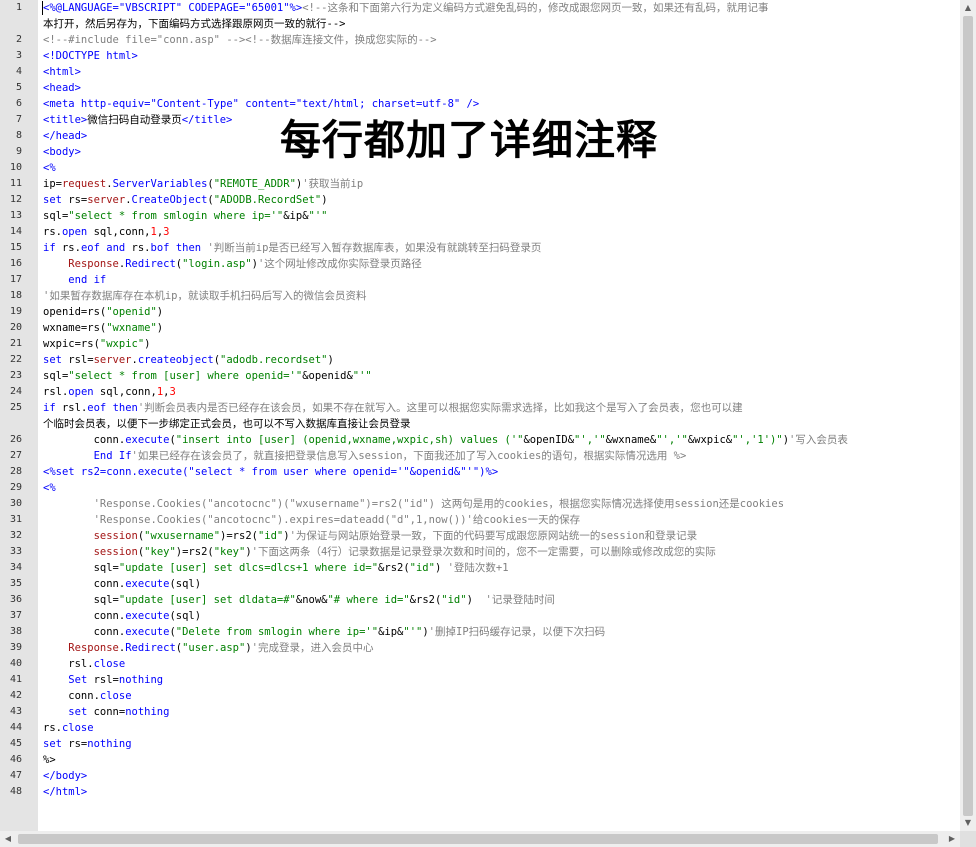 Image resolution: width=976 pixels, height=847 pixels. Describe the element at coordinates (15, 615) in the screenshot. I see `line-number: 37` at that location.